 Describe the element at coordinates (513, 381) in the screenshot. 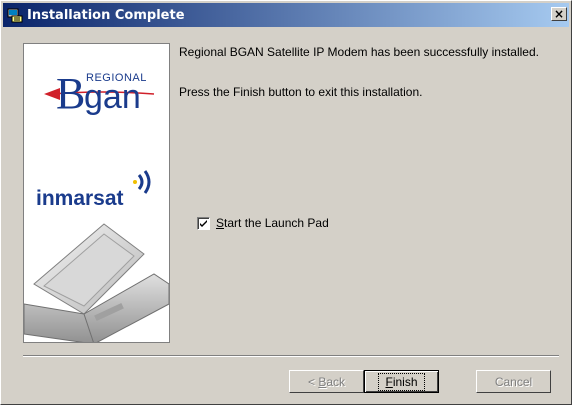

I see `cancel-button: Cancel` at that location.